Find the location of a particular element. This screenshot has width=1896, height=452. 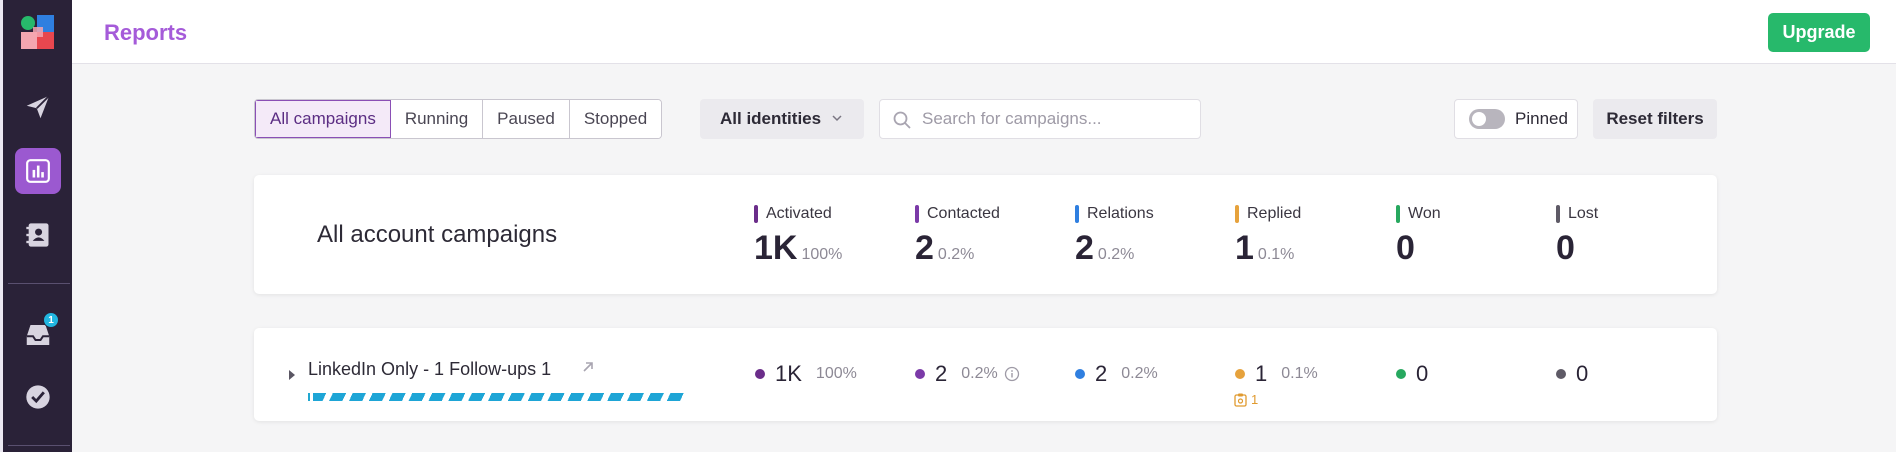

upgrade-button: Upgrade is located at coordinates (1819, 32).